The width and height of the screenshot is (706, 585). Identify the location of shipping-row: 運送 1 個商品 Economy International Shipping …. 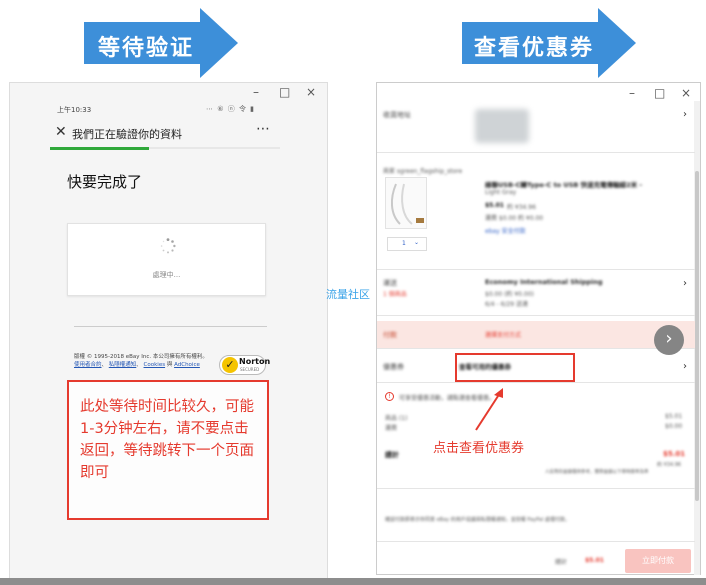
(536, 293).